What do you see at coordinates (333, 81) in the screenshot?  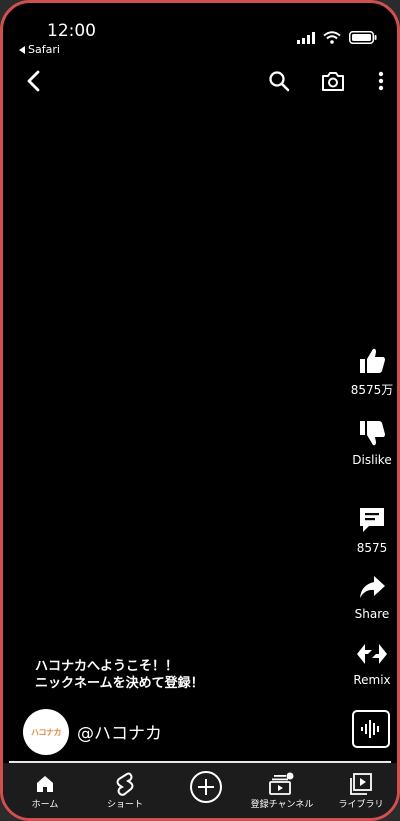 I see `camera-icon` at bounding box center [333, 81].